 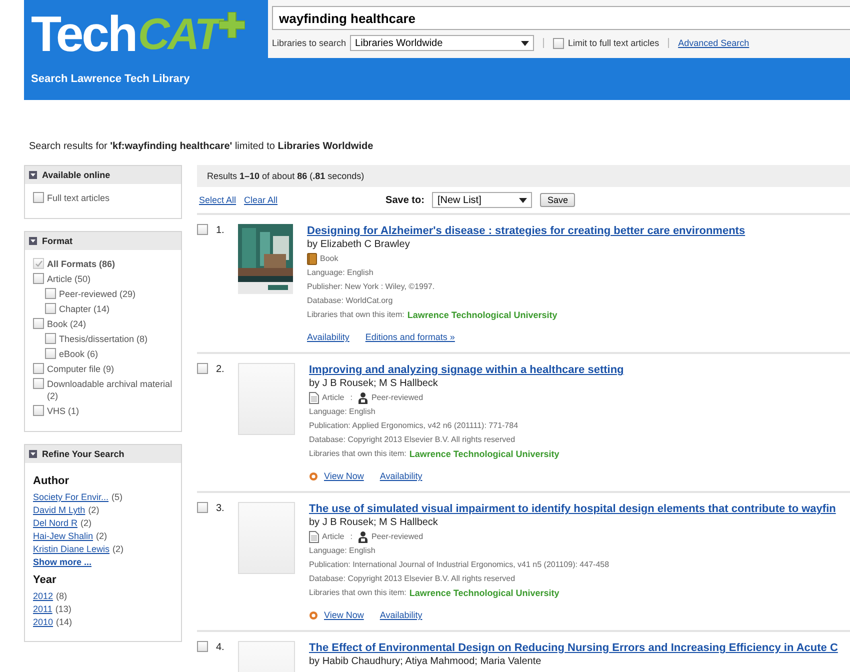 What do you see at coordinates (43, 596) in the screenshot?
I see `facet-link: 2012` at bounding box center [43, 596].